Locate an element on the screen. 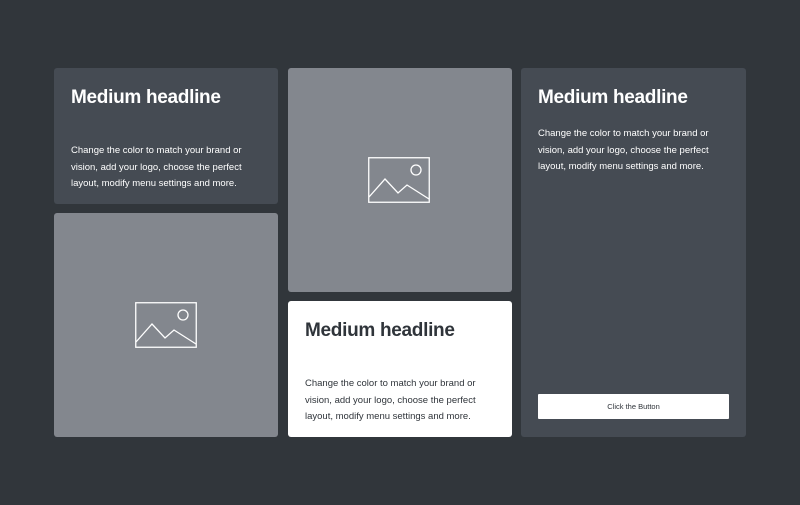 The image size is (800, 505). click-the-button: Click the Button is located at coordinates (633, 406).